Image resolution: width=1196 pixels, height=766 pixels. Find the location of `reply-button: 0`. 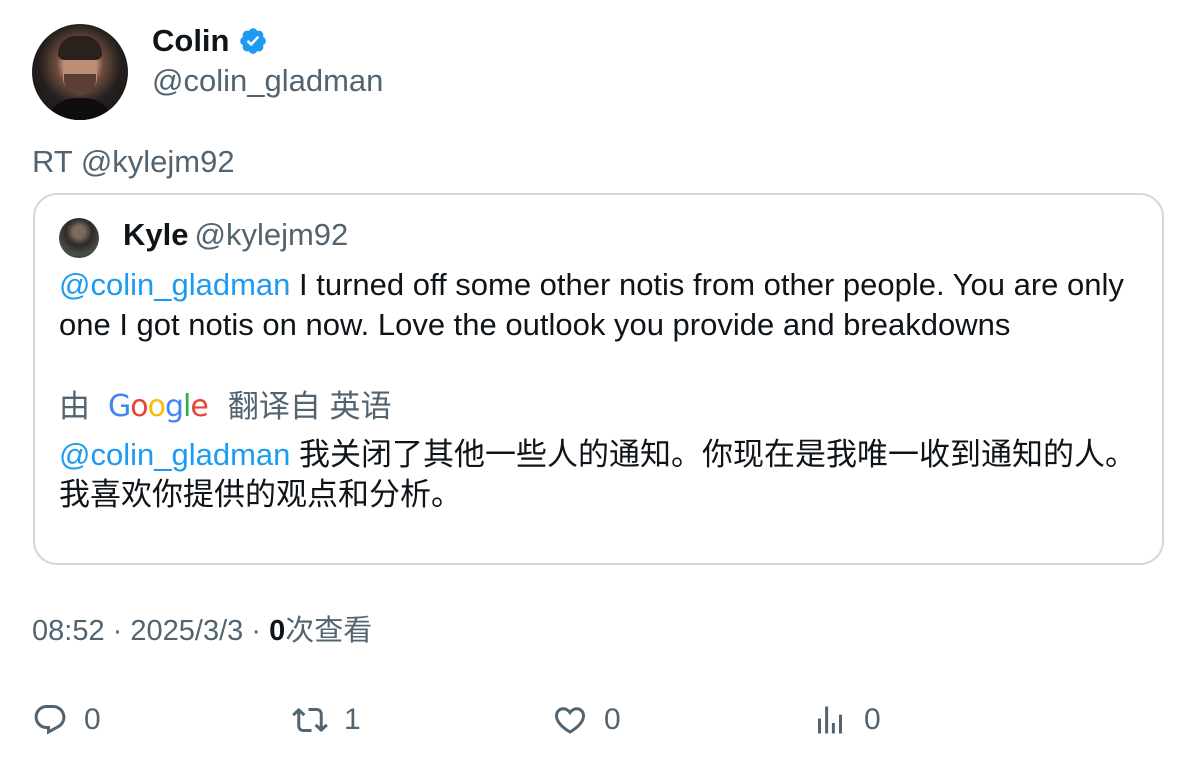

reply-button: 0 is located at coordinates (66, 720).